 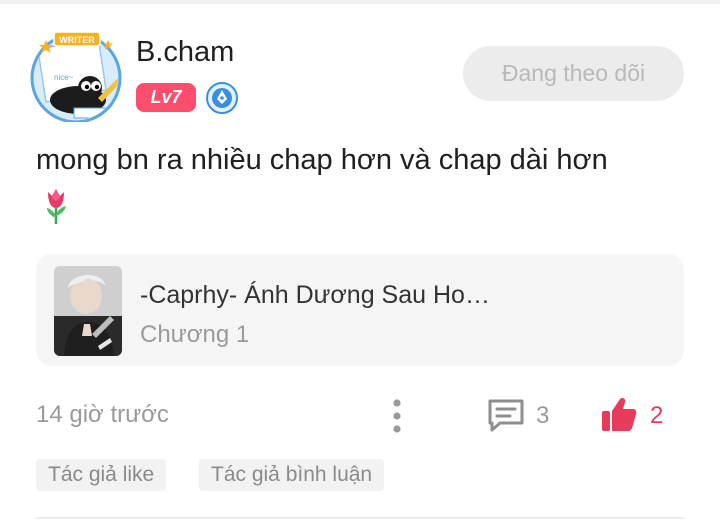 What do you see at coordinates (619, 414) in the screenshot?
I see `thumbs-up-icon` at bounding box center [619, 414].